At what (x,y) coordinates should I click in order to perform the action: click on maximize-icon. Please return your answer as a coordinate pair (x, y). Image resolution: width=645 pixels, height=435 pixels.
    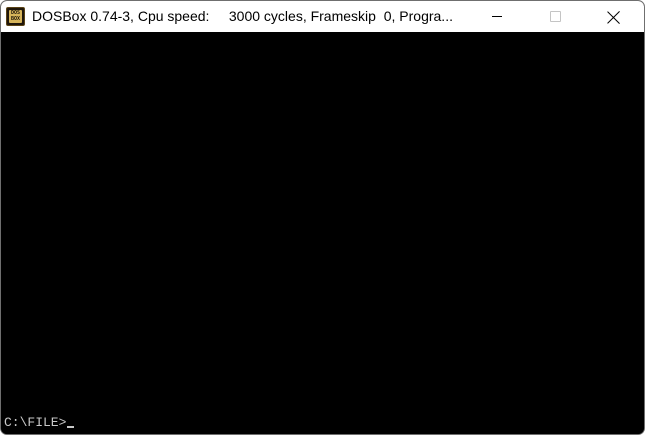
    Looking at the image, I should click on (555, 16).